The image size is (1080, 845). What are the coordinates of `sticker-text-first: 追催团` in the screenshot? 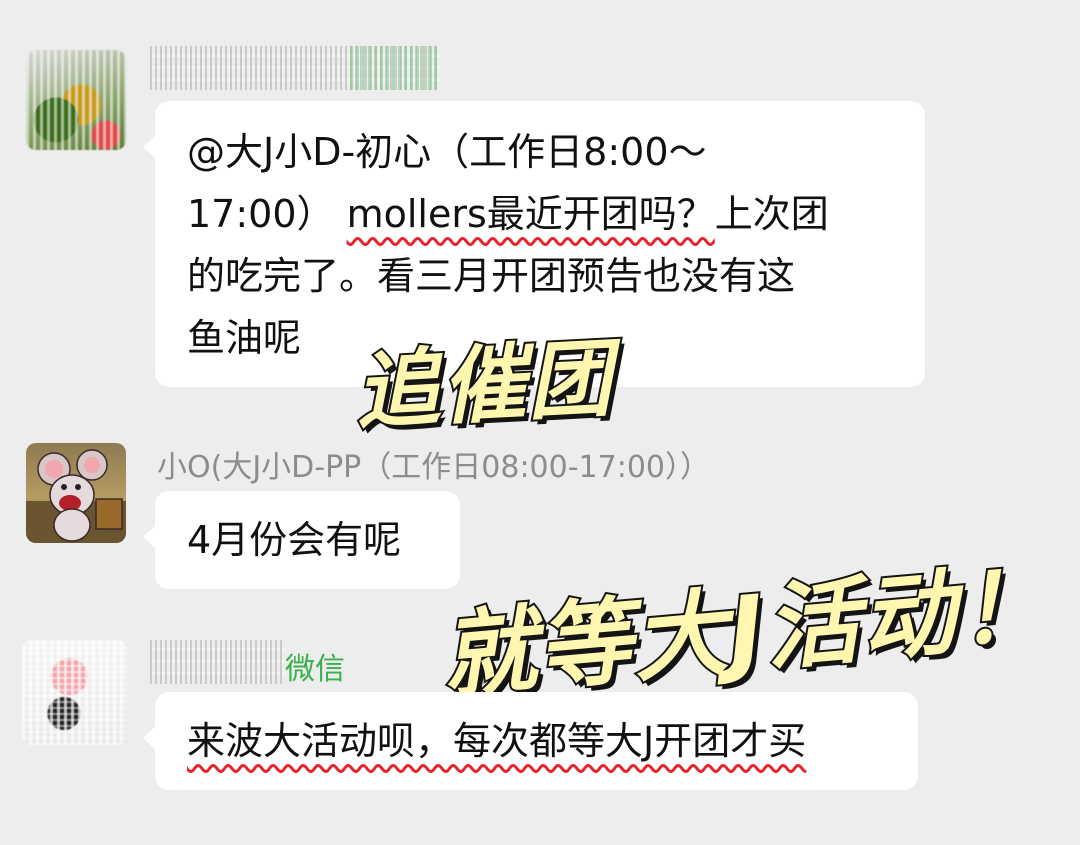 It's located at (484, 384).